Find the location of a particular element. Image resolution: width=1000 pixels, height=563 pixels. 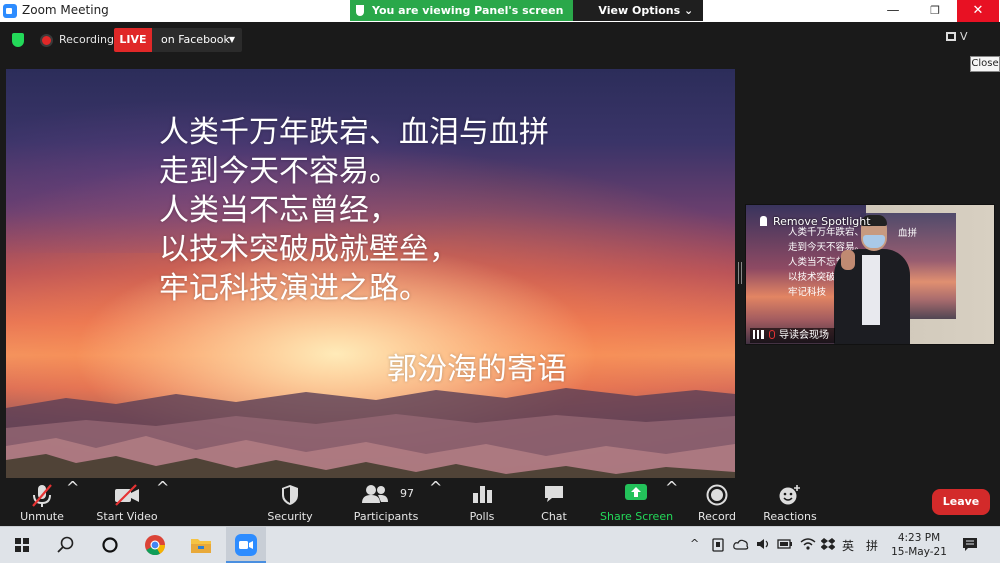

record-button: Record is located at coordinates (717, 502).